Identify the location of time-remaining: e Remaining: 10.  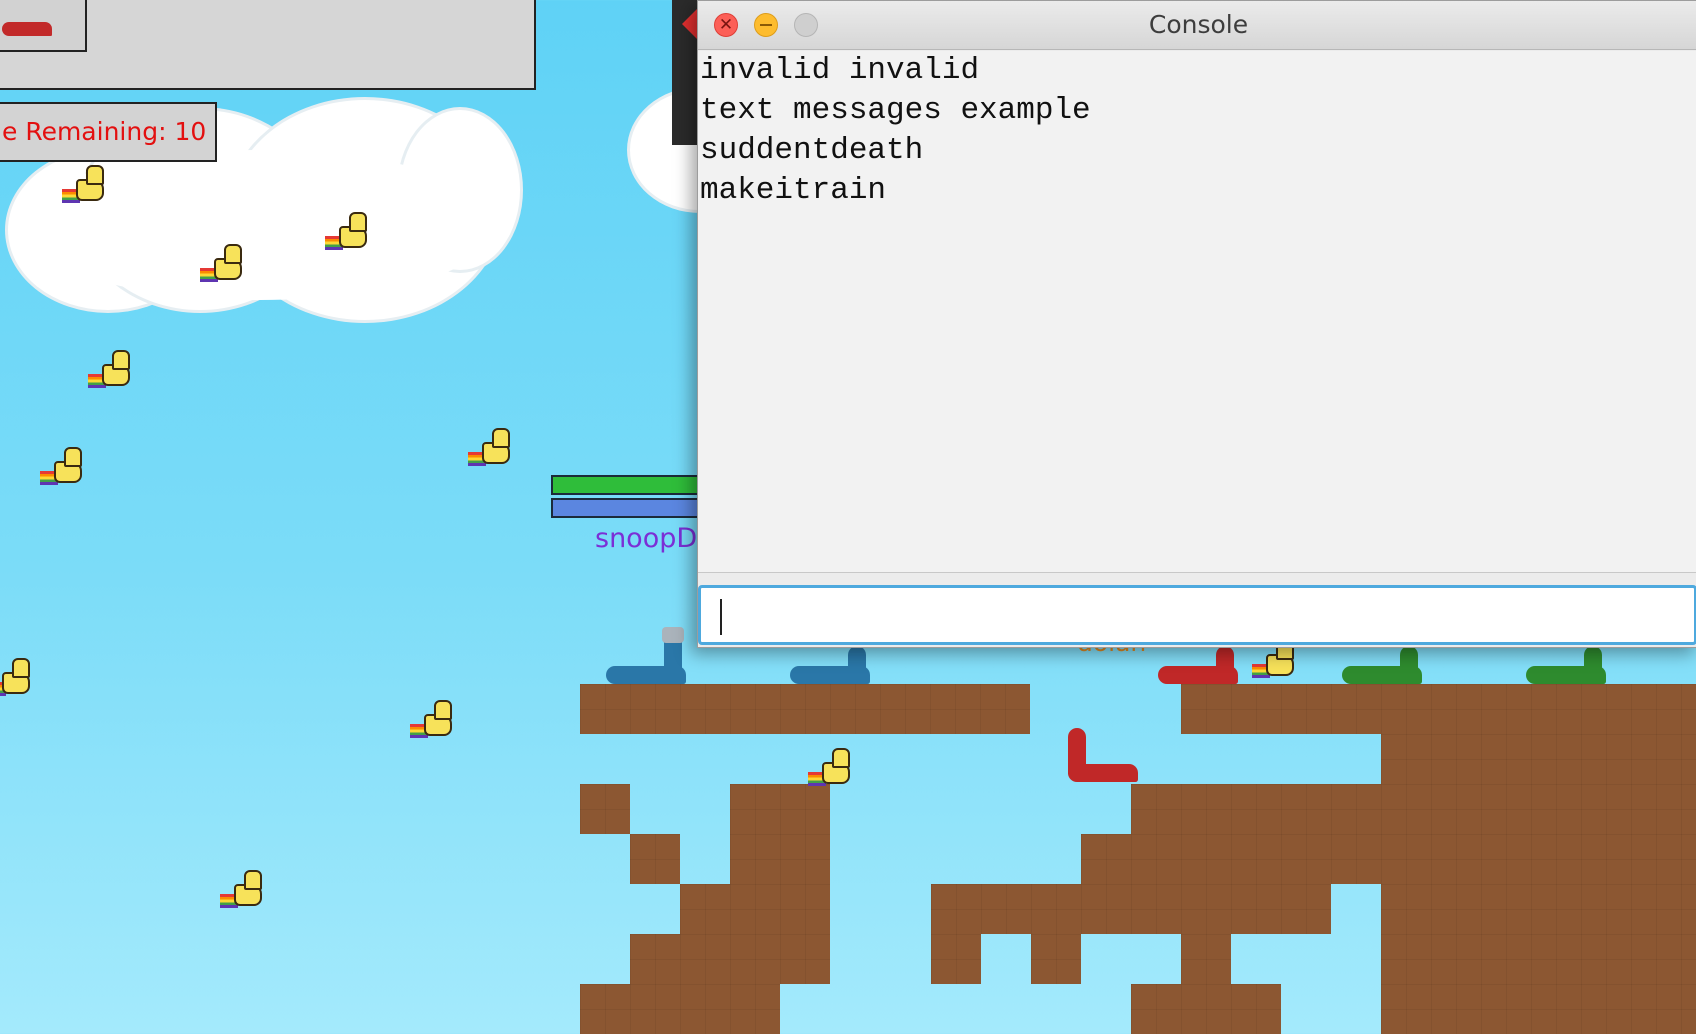
(108, 132).